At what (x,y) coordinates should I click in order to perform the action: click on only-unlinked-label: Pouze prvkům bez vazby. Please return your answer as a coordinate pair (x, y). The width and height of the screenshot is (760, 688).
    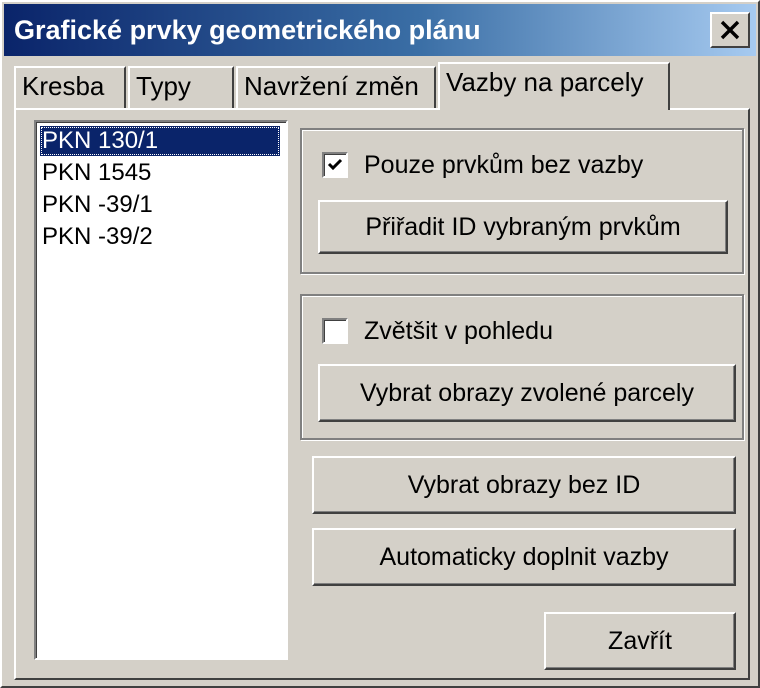
    Looking at the image, I should click on (503, 165).